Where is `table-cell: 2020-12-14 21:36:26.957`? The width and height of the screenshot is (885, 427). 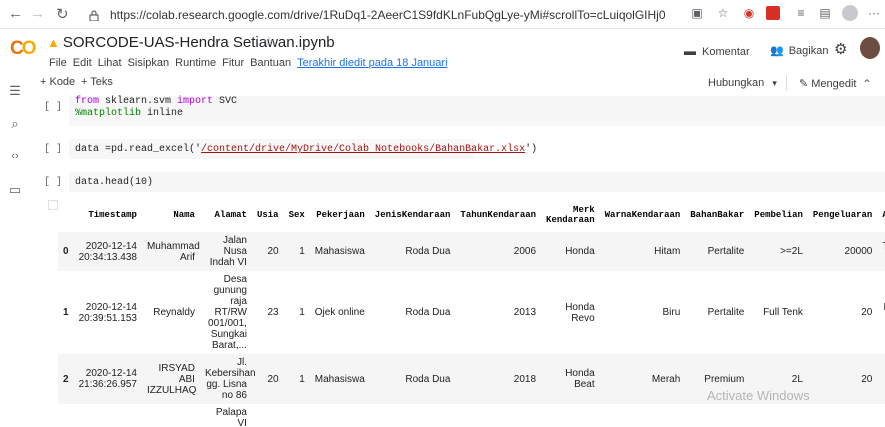
table-cell: 2020-12-14 21:36:26.957 is located at coordinates (107, 379).